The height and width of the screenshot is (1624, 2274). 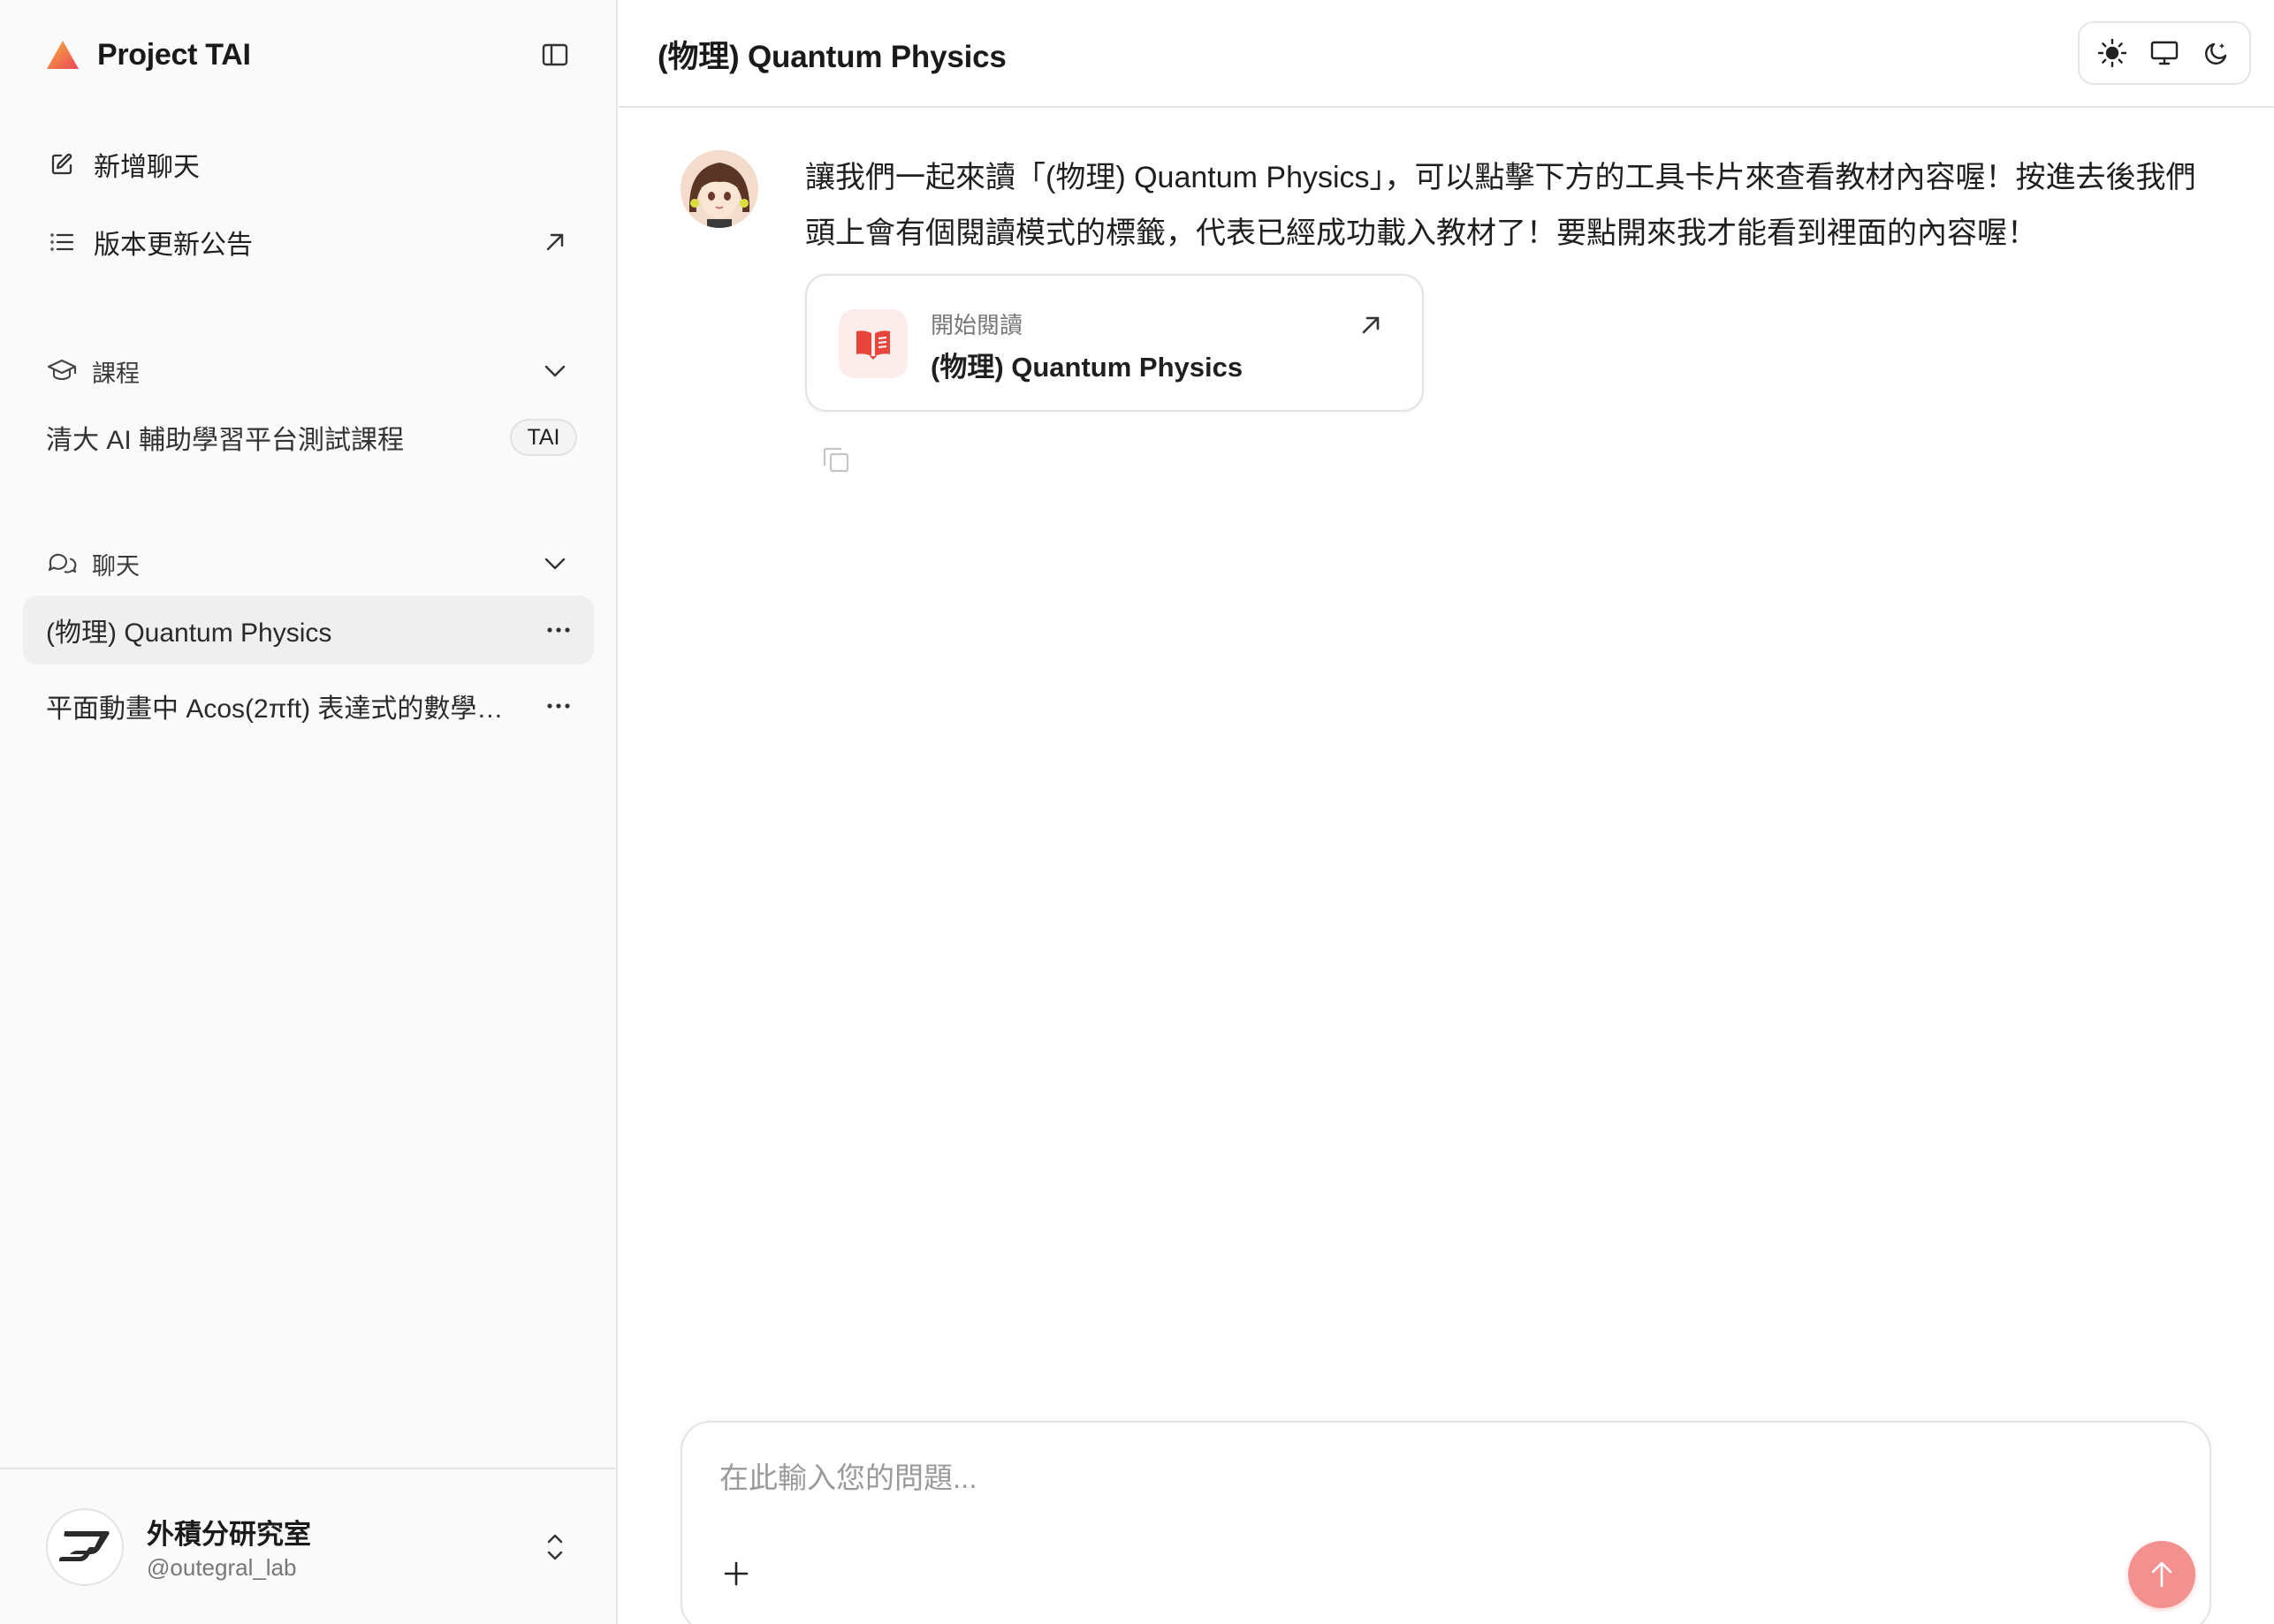 What do you see at coordinates (222, 1567) in the screenshot?
I see `user-handle: @outegral_lab` at bounding box center [222, 1567].